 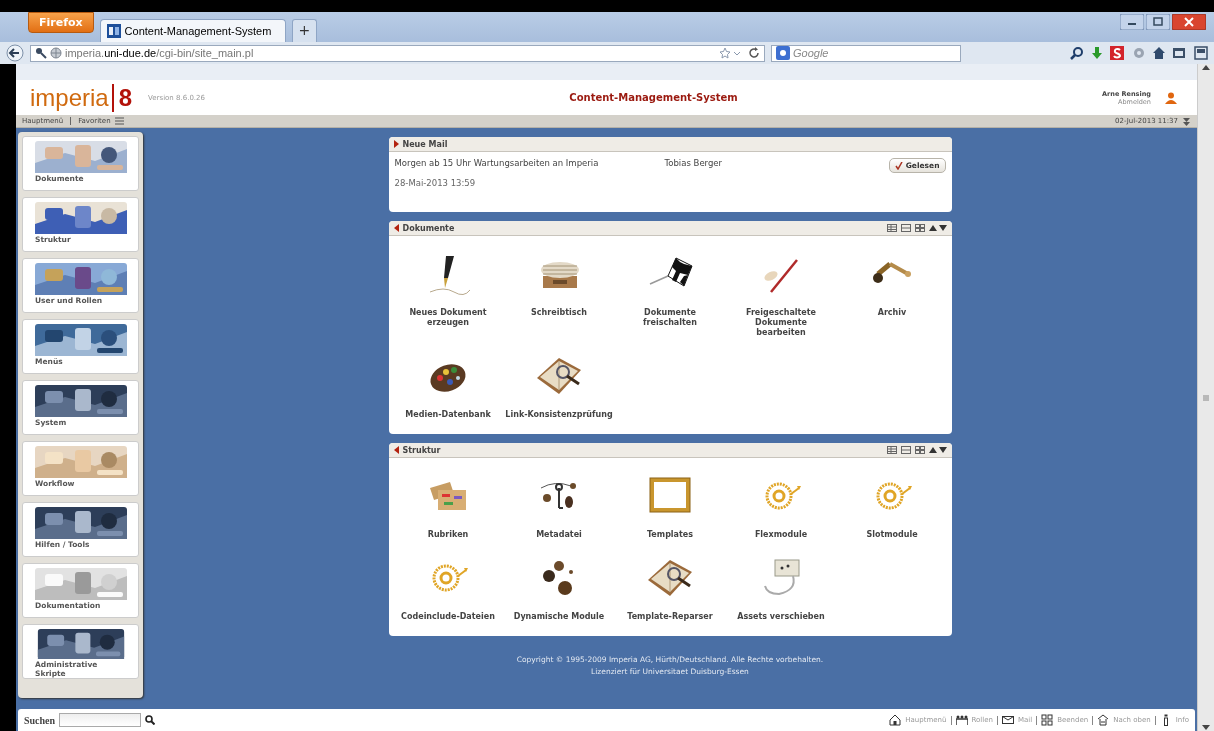 What do you see at coordinates (781, 589) in the screenshot?
I see `module-item: Assets verschieben` at bounding box center [781, 589].